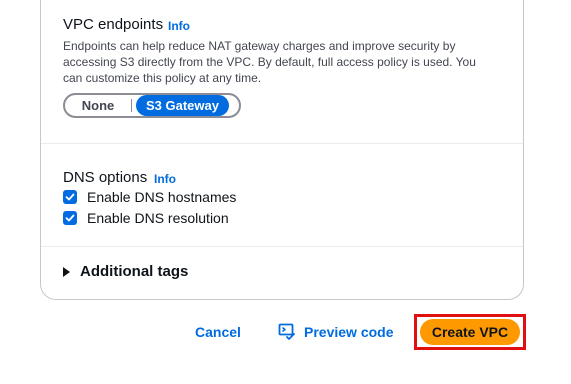 This screenshot has width=571, height=384. I want to click on dns-options-info-link: Info, so click(165, 179).